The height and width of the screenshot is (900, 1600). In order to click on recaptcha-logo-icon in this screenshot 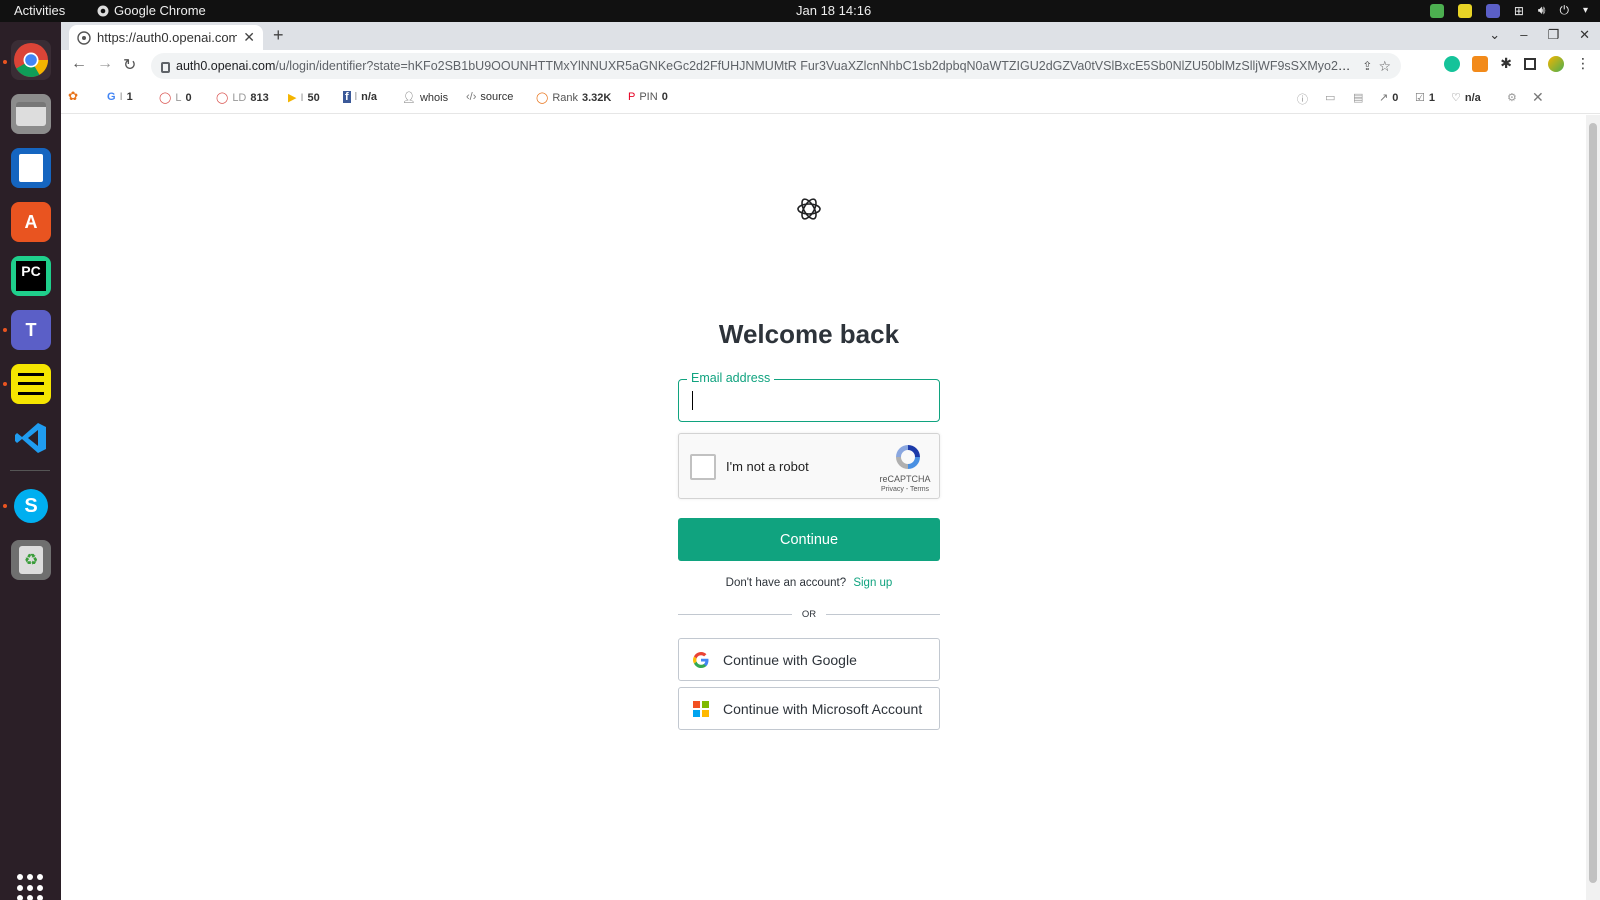, I will do `click(908, 457)`.